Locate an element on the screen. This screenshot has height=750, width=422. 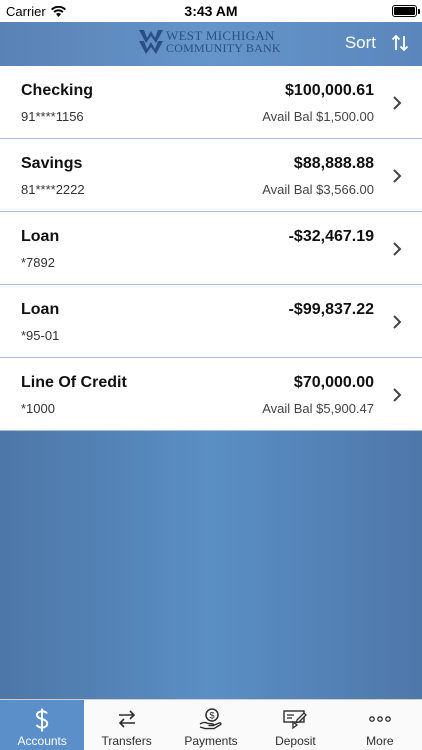
hand-coin-icon: $ is located at coordinates (210, 719).